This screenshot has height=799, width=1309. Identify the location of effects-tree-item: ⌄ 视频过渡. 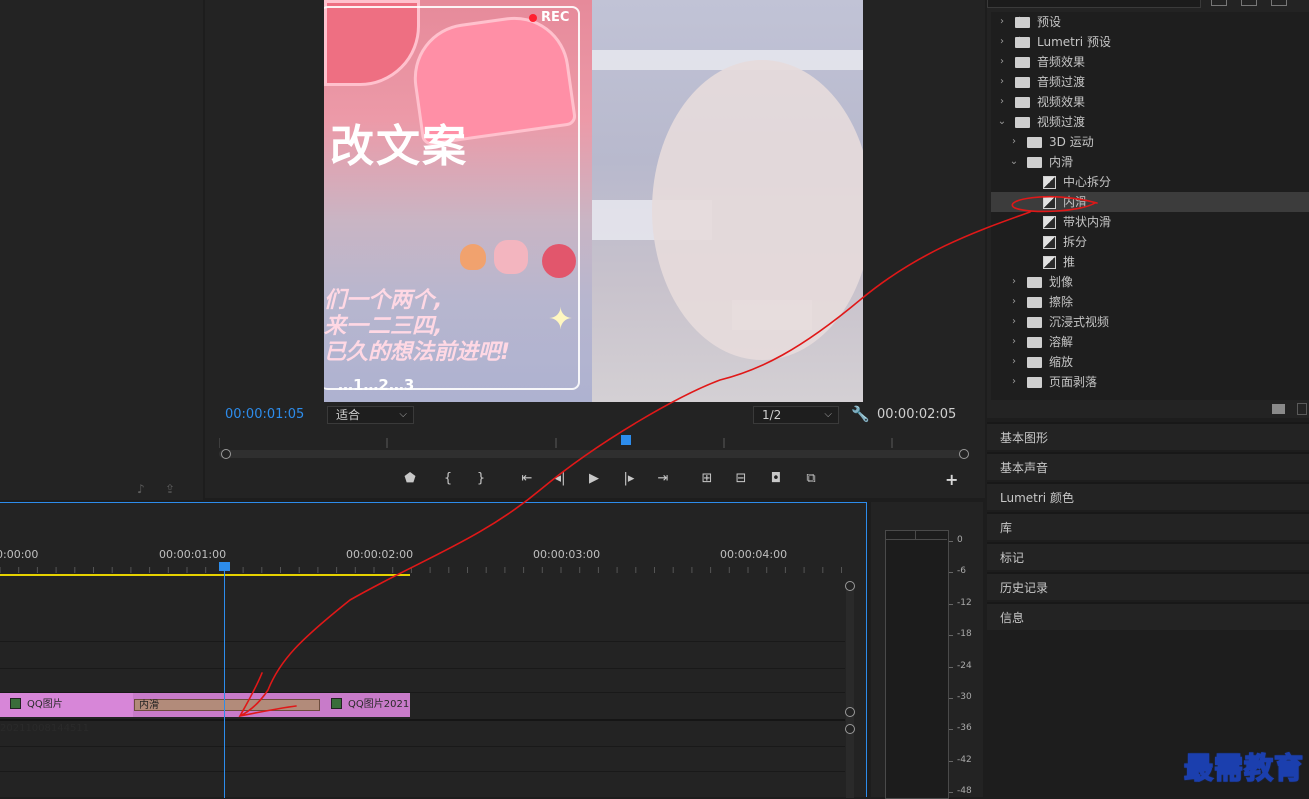
(1150, 122).